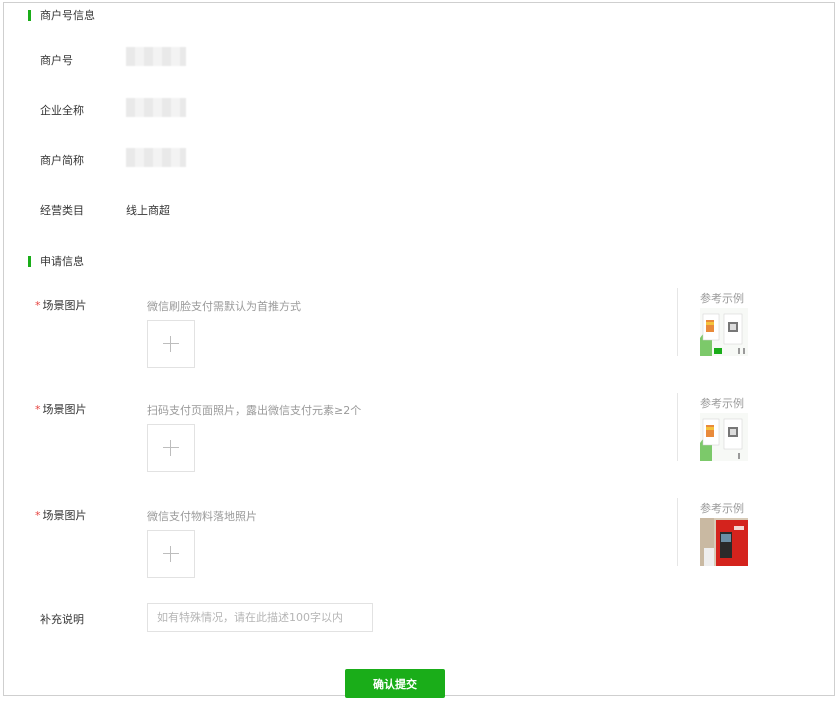 This screenshot has width=840, height=701. I want to click on merchant-id-label: 商户号, so click(56, 60).